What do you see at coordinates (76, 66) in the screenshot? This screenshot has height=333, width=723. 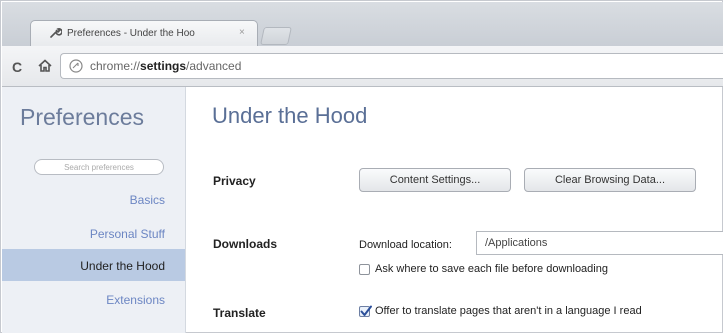 I see `page-icon` at bounding box center [76, 66].